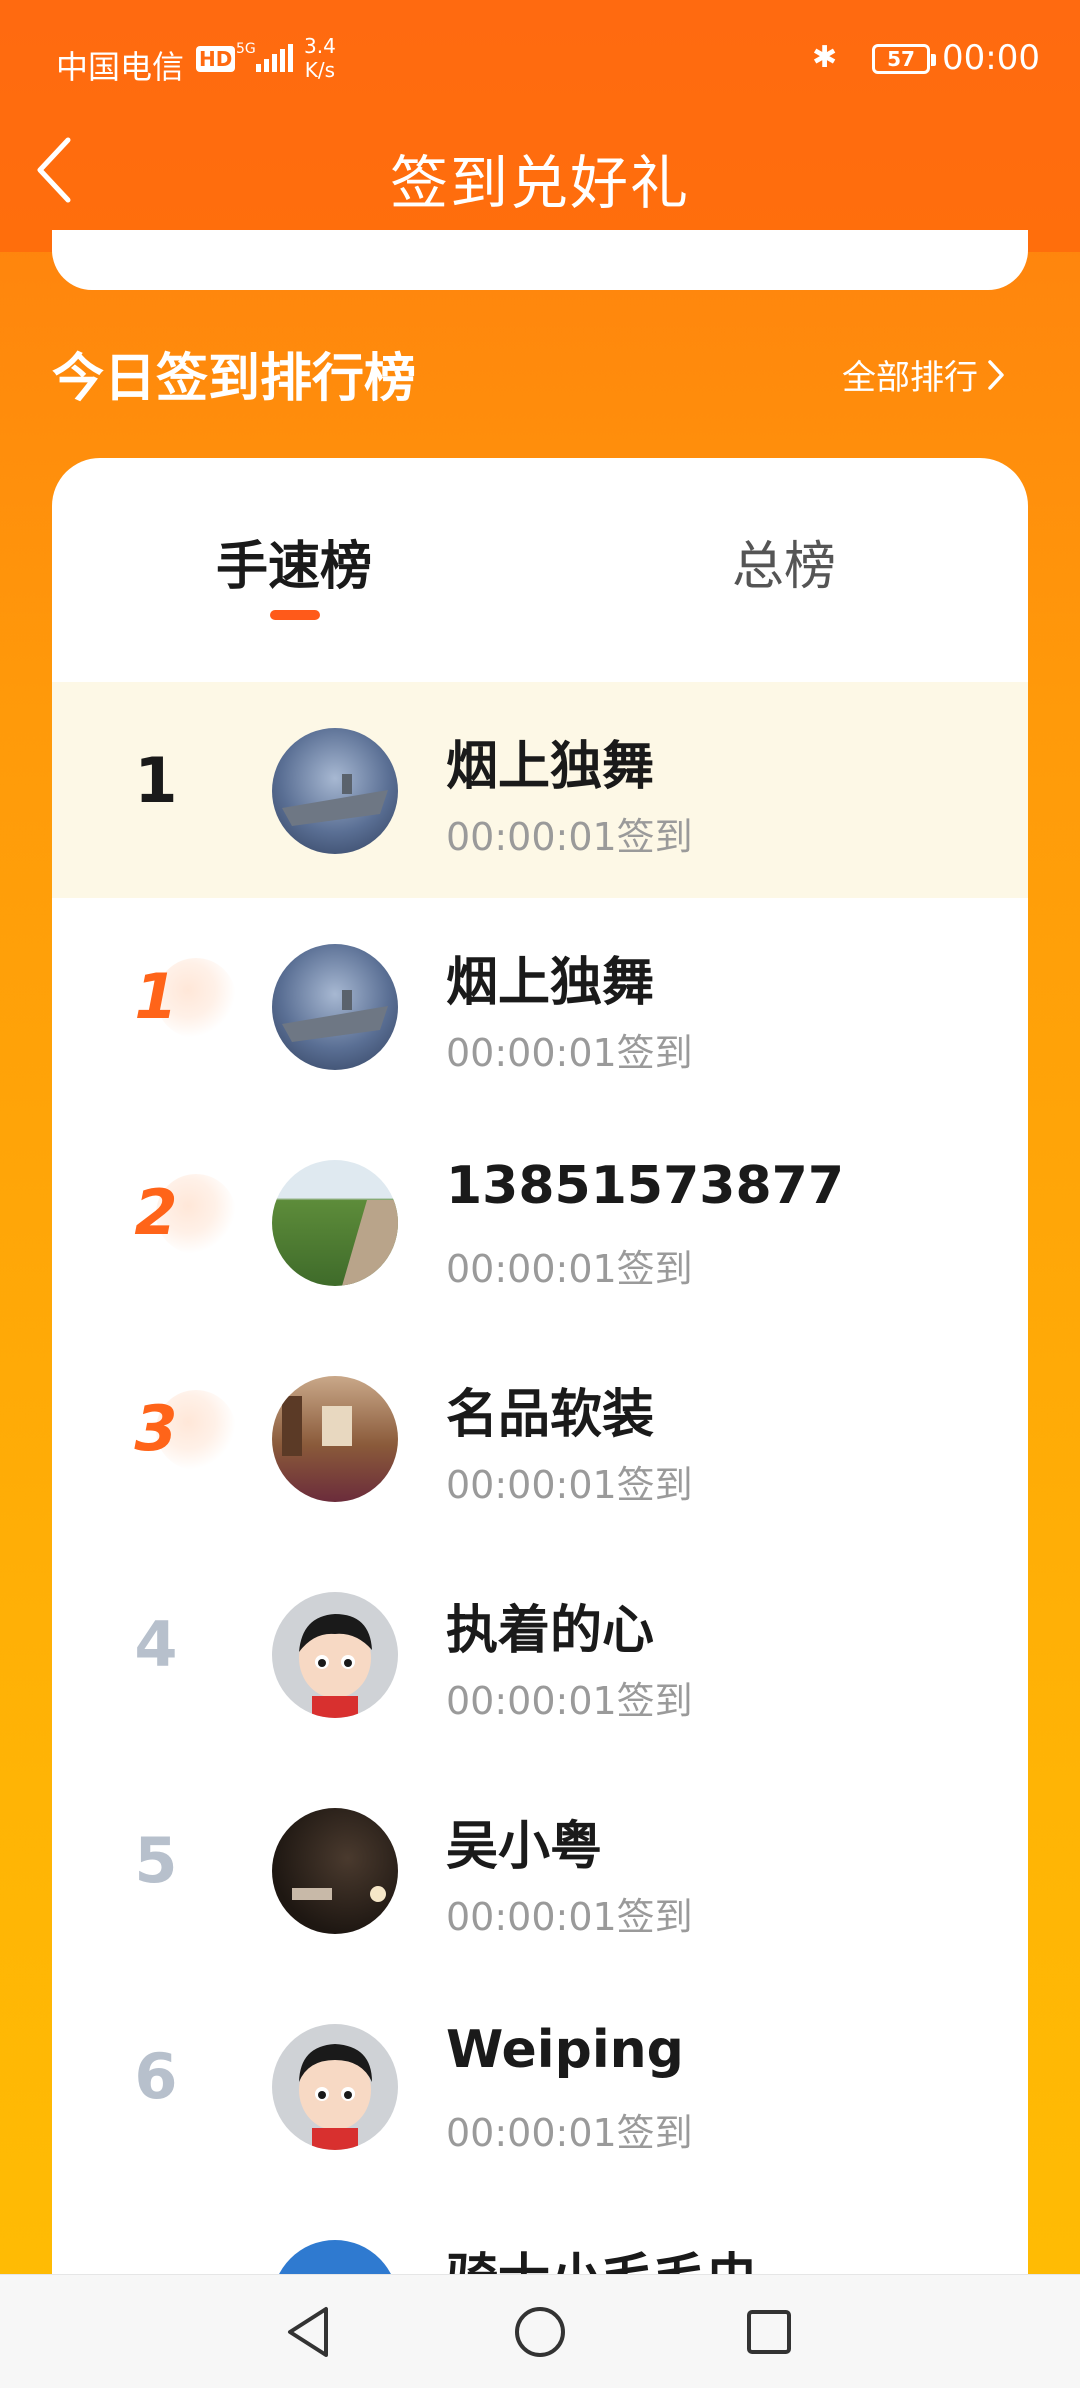  I want to click on network-speed: 3.4 K/s, so click(320, 58).